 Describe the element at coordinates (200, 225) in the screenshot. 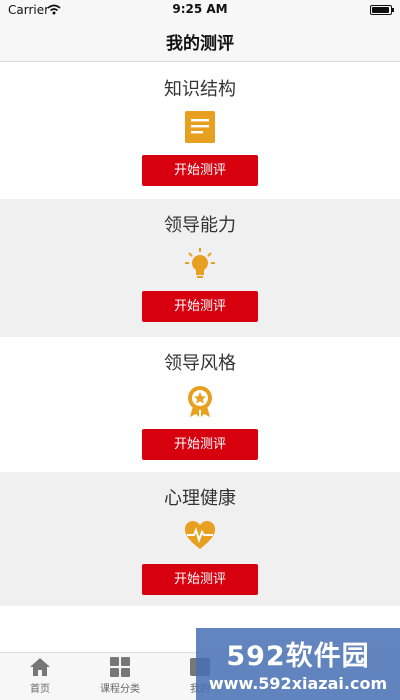

I see `section-title: 领导能力` at that location.